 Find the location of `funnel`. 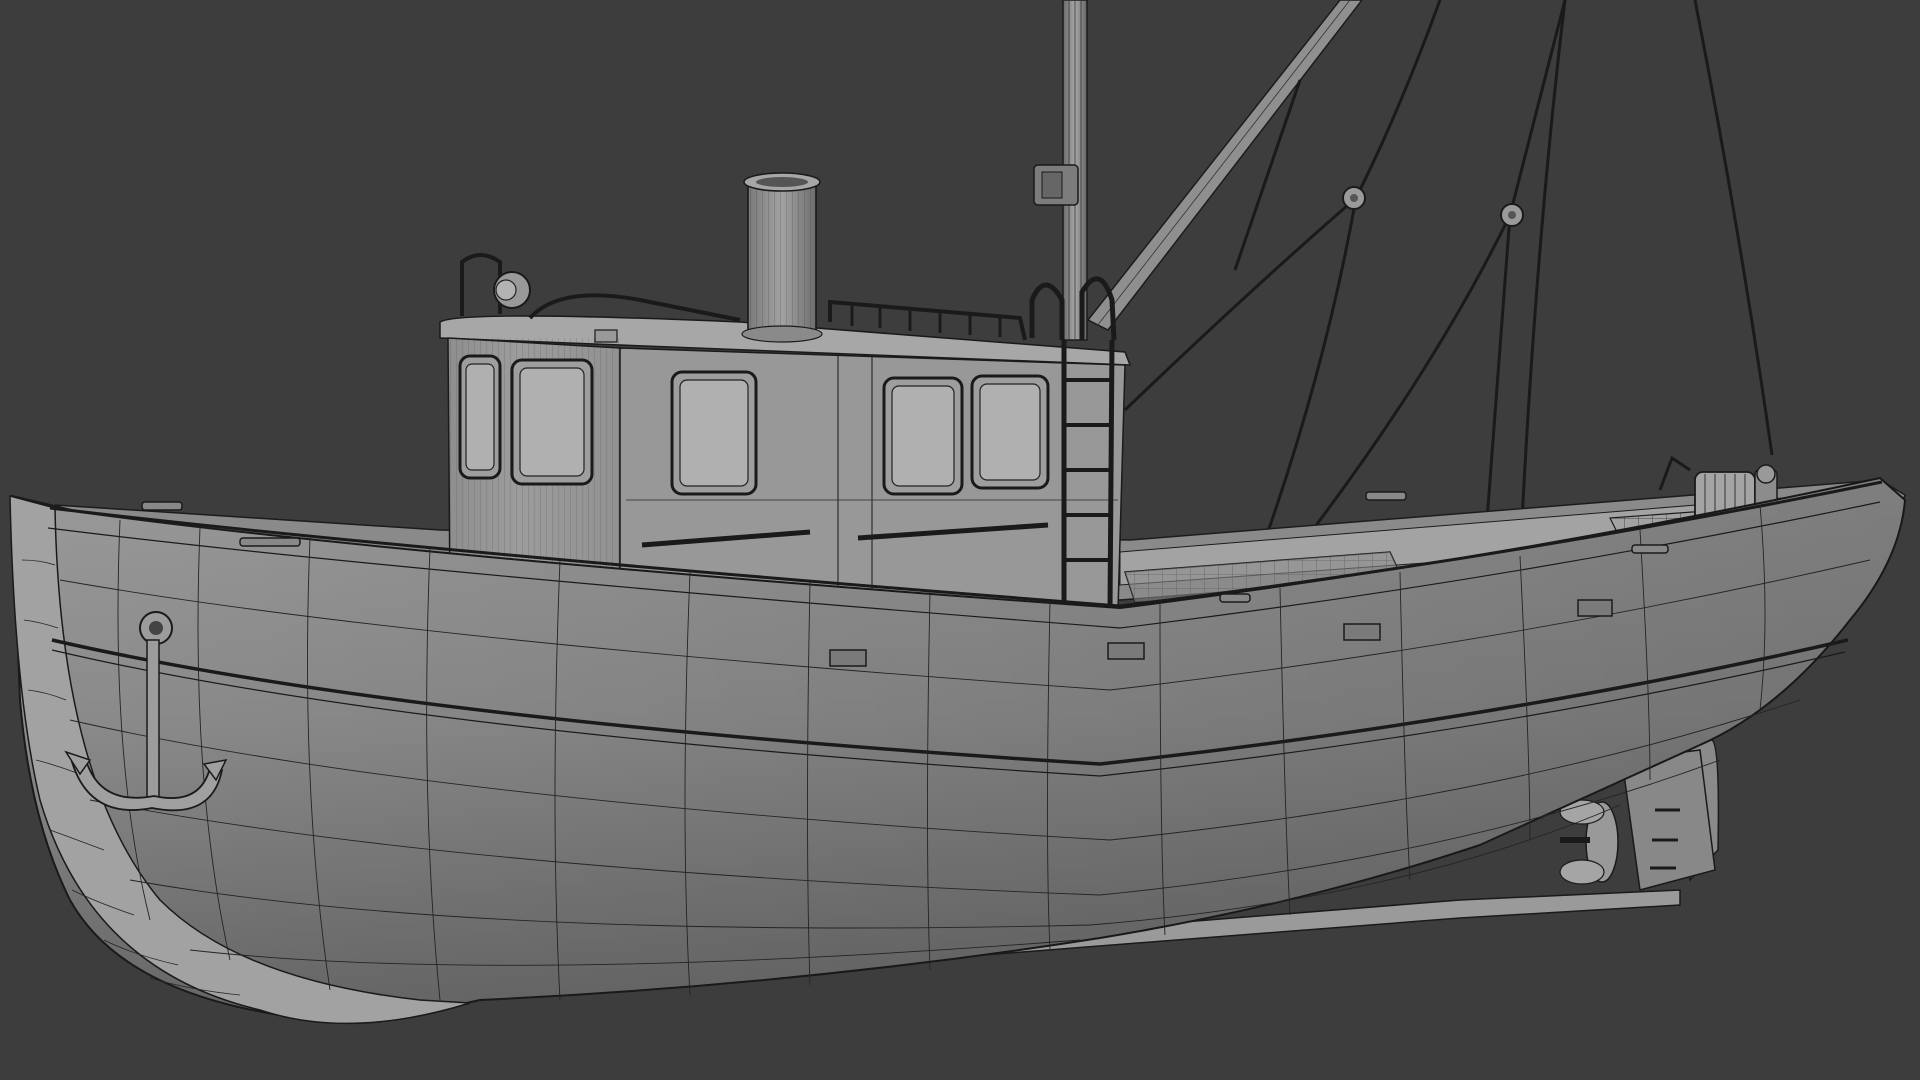

funnel is located at coordinates (782, 257).